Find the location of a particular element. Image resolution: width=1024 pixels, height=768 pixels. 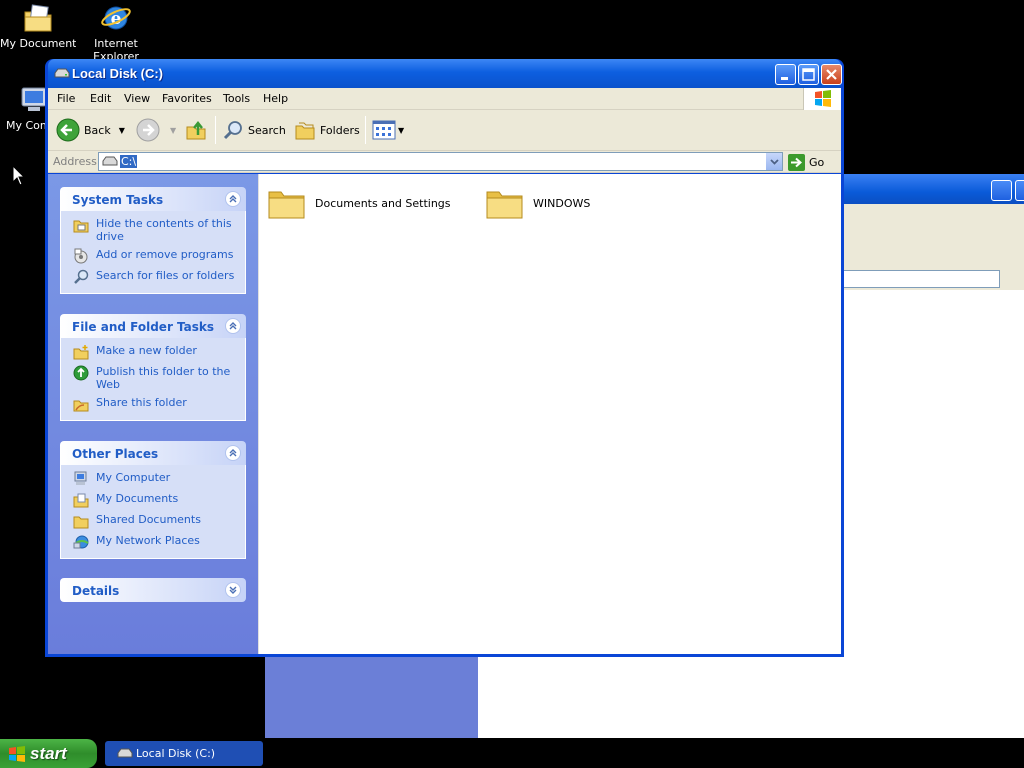

minimize-icon is located at coordinates (784, 78).